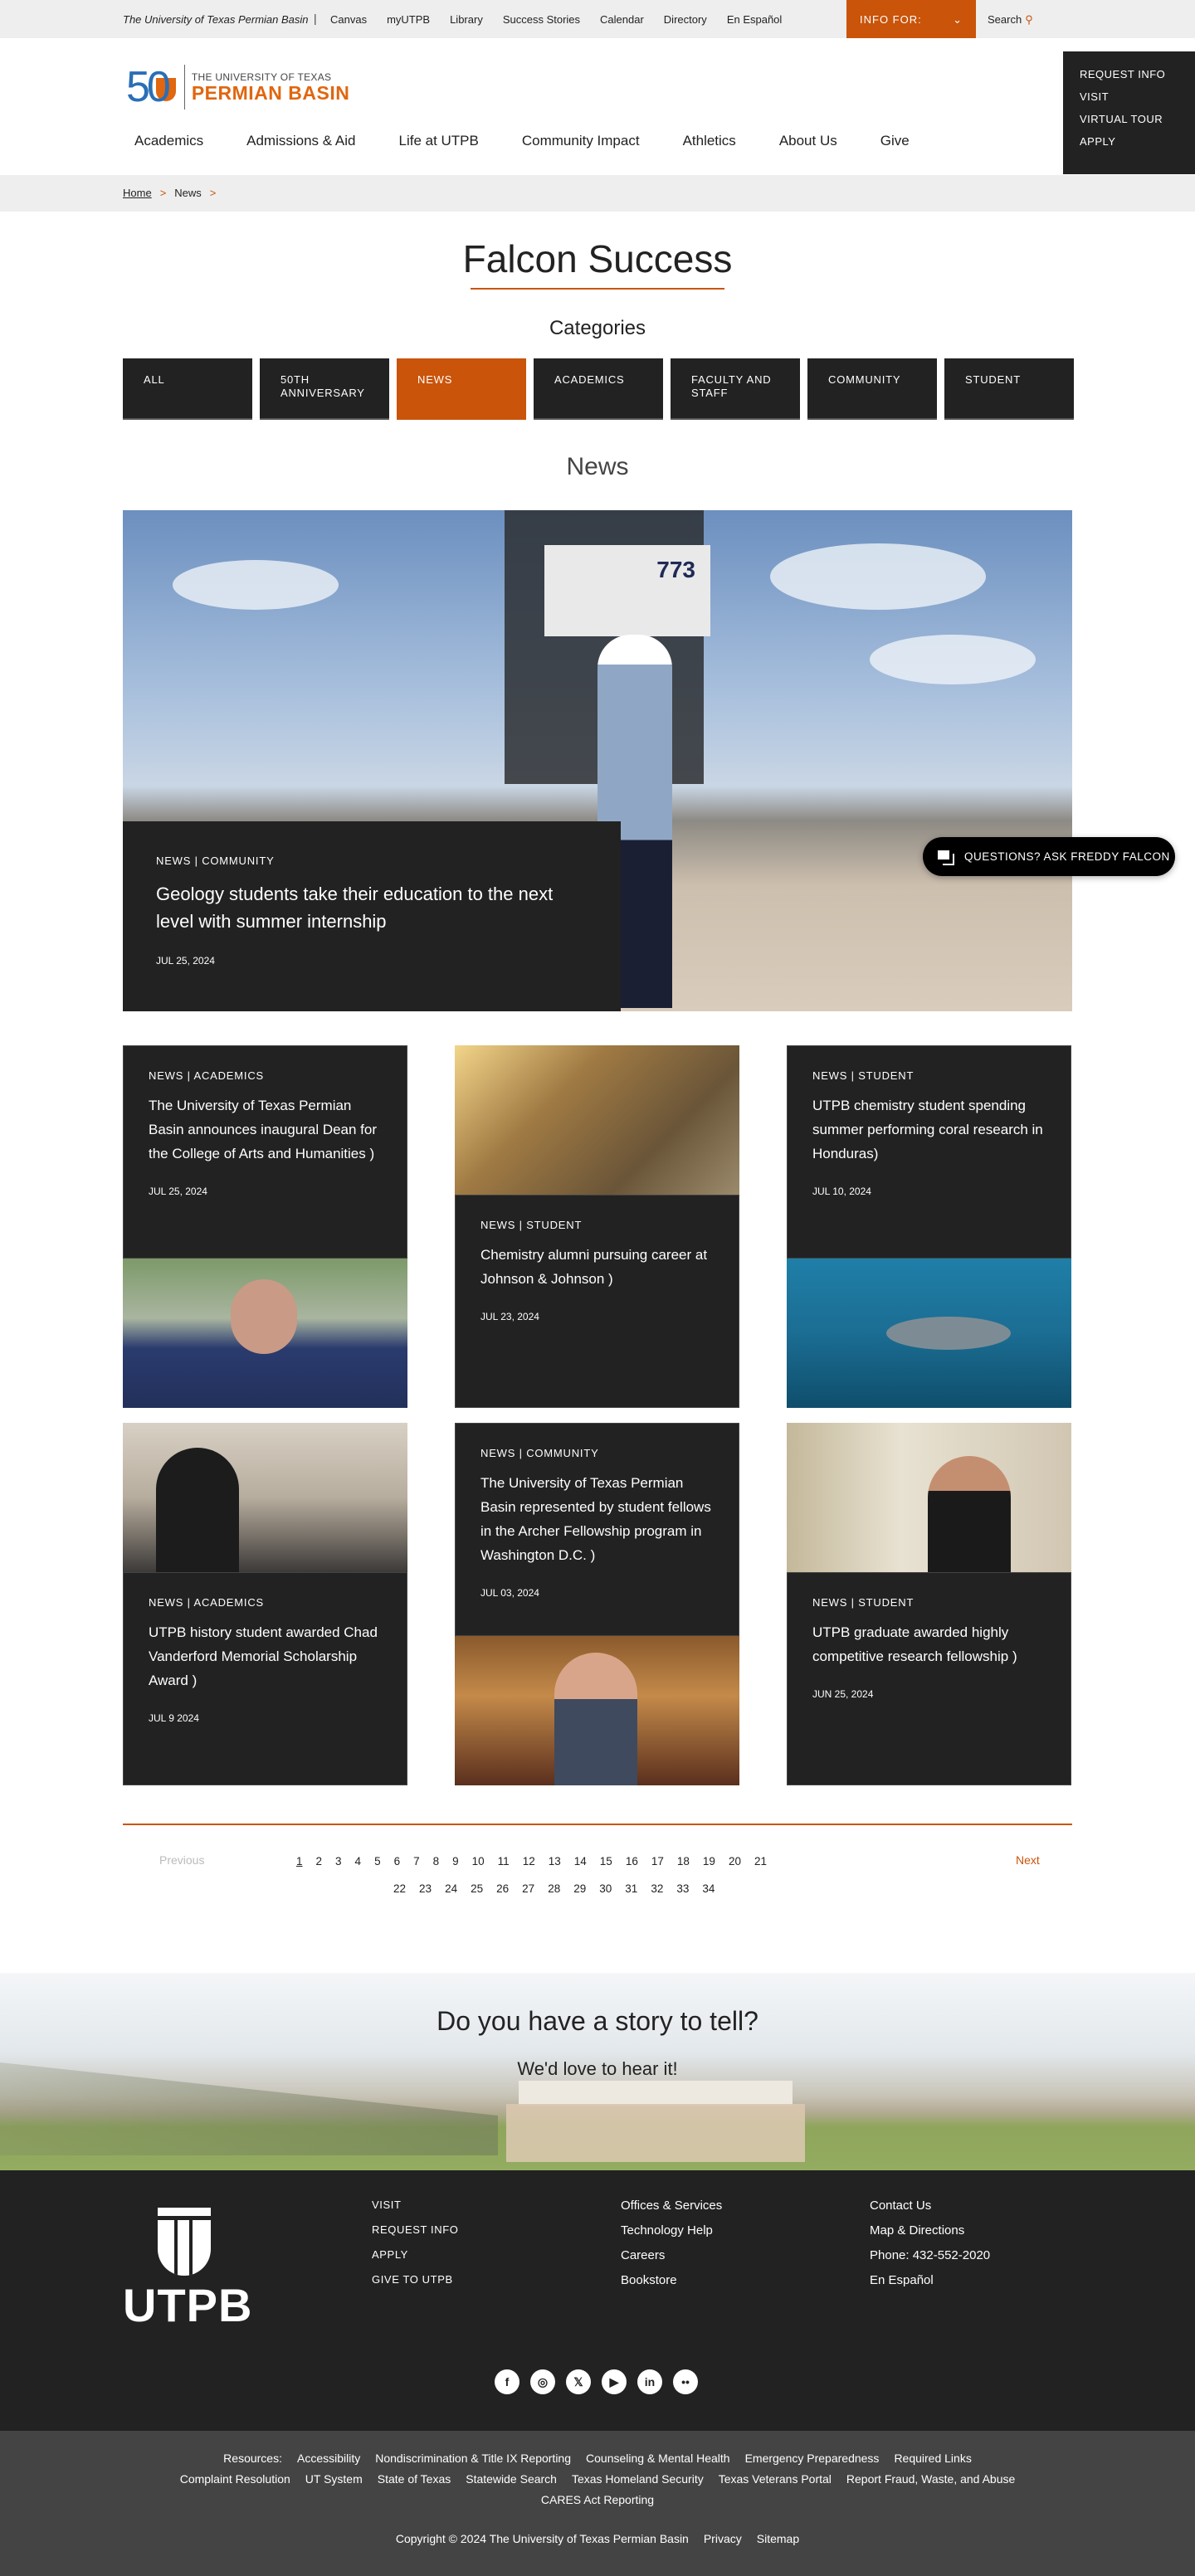 This screenshot has height=2576, width=1195. What do you see at coordinates (1009, 389) in the screenshot?
I see `category-student: STUDENT` at bounding box center [1009, 389].